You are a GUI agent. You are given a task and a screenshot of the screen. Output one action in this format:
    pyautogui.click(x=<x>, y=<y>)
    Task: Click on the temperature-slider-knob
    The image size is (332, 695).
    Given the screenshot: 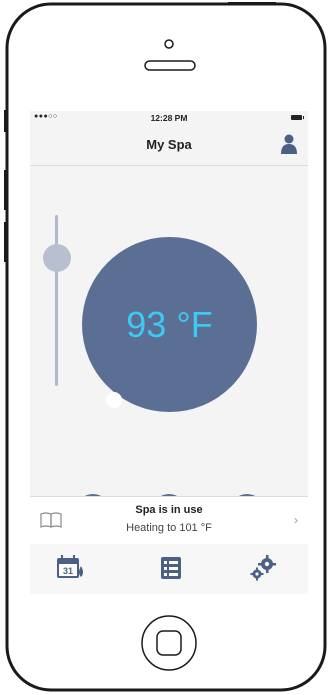 What is the action you would take?
    pyautogui.click(x=57, y=258)
    